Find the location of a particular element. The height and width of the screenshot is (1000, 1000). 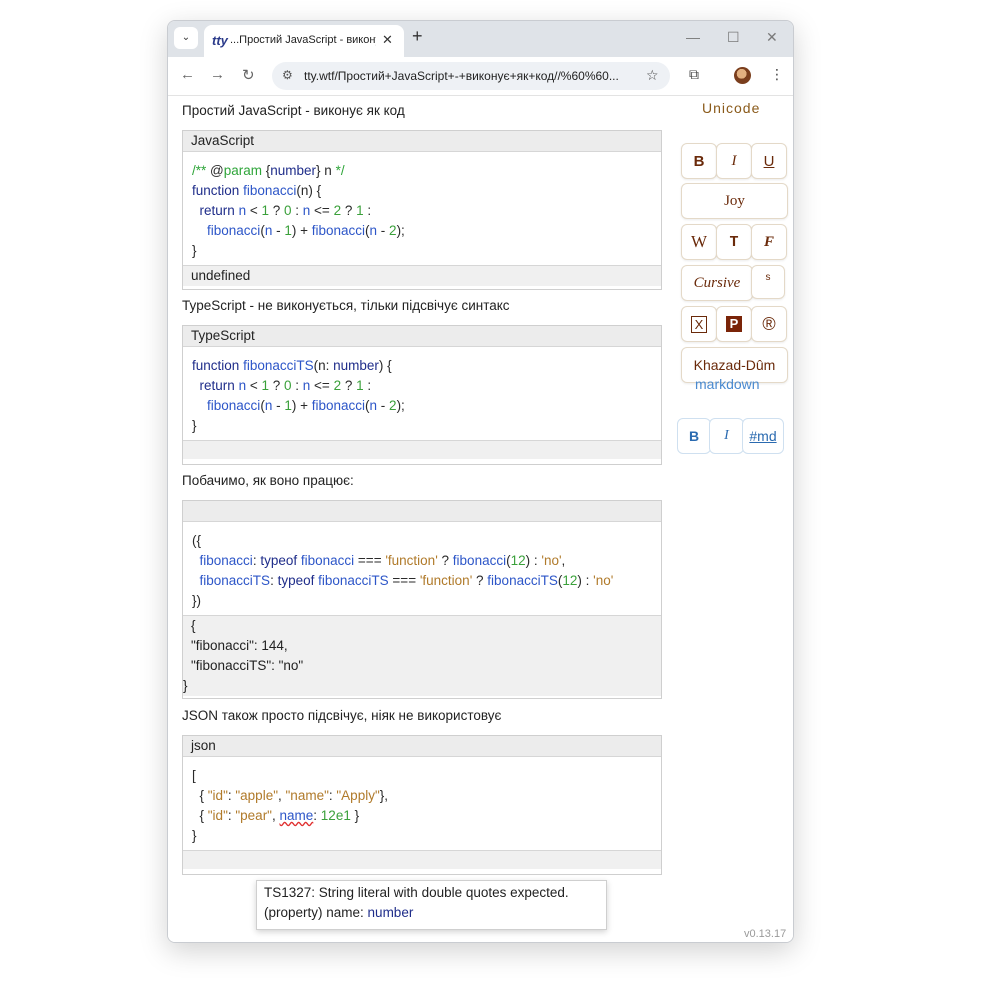

unicode-cursive-button: Cursive is located at coordinates (717, 283).